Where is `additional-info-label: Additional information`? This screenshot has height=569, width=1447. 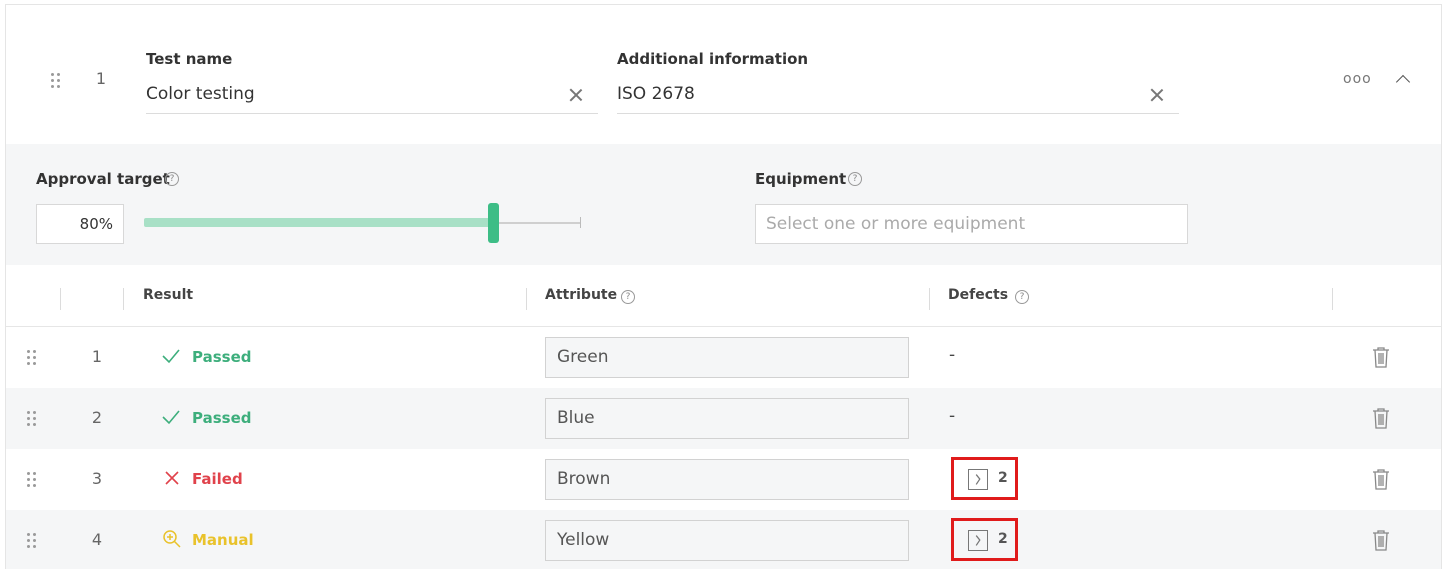 additional-info-label: Additional information is located at coordinates (713, 59).